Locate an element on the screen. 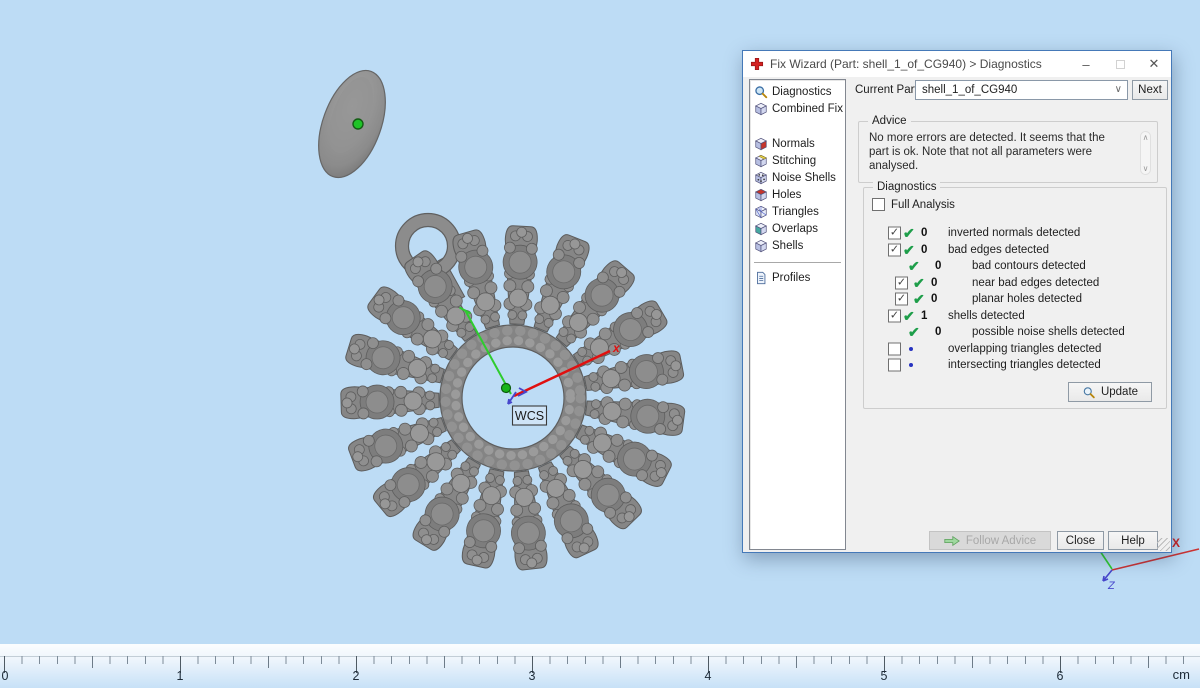  sidebar-item-diagnostics: Diagnostics is located at coordinates (799, 91).